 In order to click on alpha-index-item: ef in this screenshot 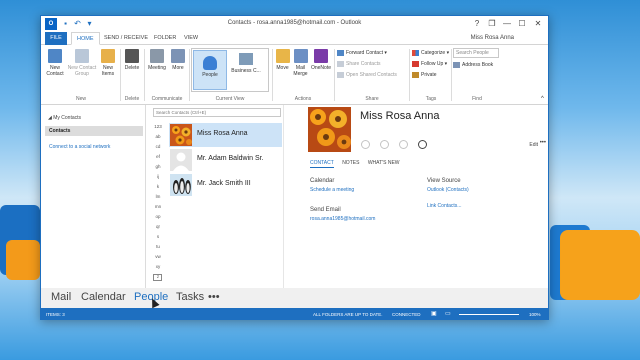, I will do `click(158, 157)`.